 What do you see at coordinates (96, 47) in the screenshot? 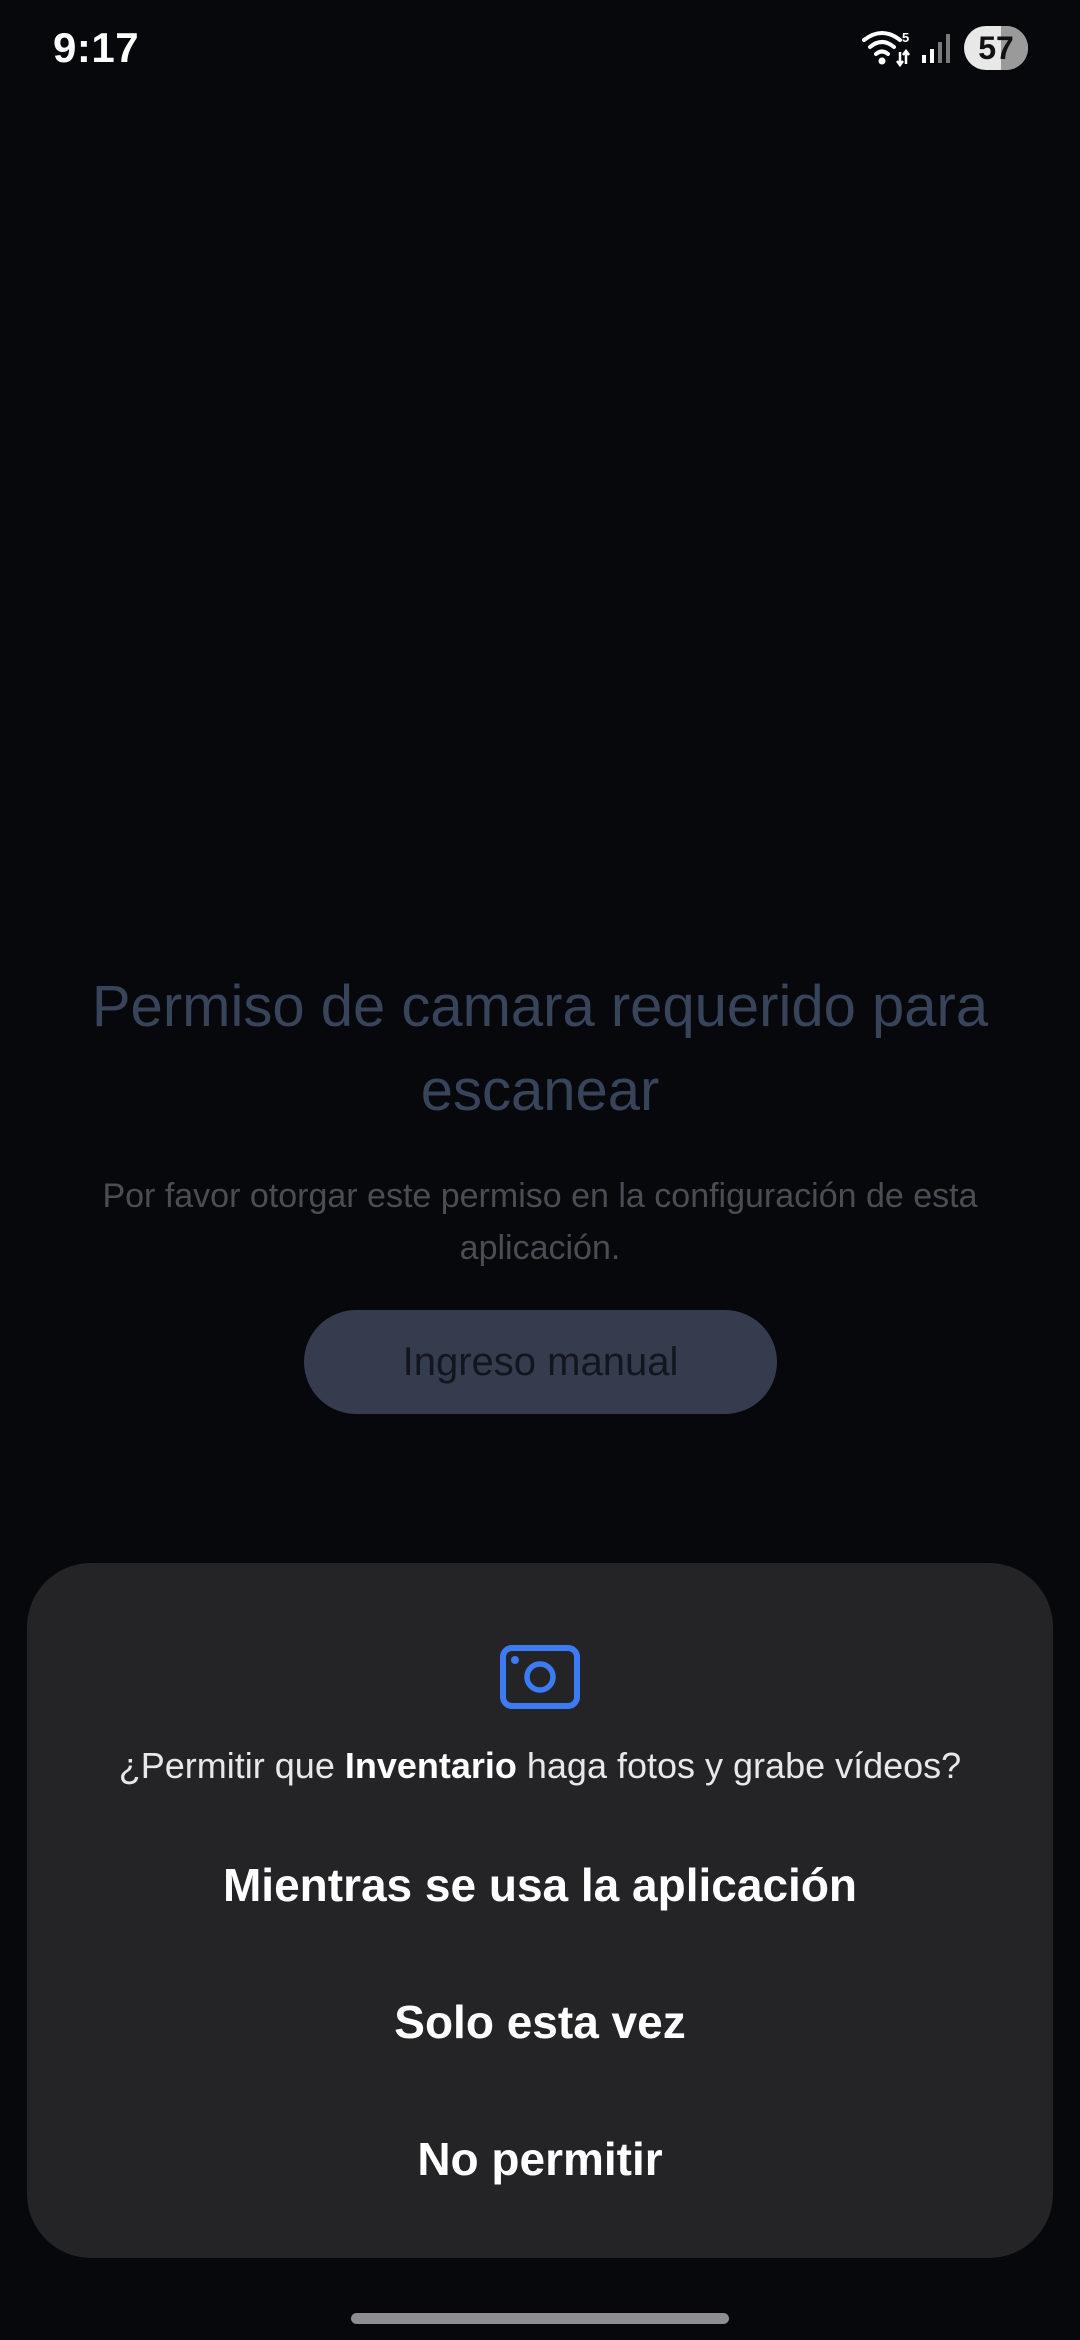
I see `status-time: 9:17` at bounding box center [96, 47].